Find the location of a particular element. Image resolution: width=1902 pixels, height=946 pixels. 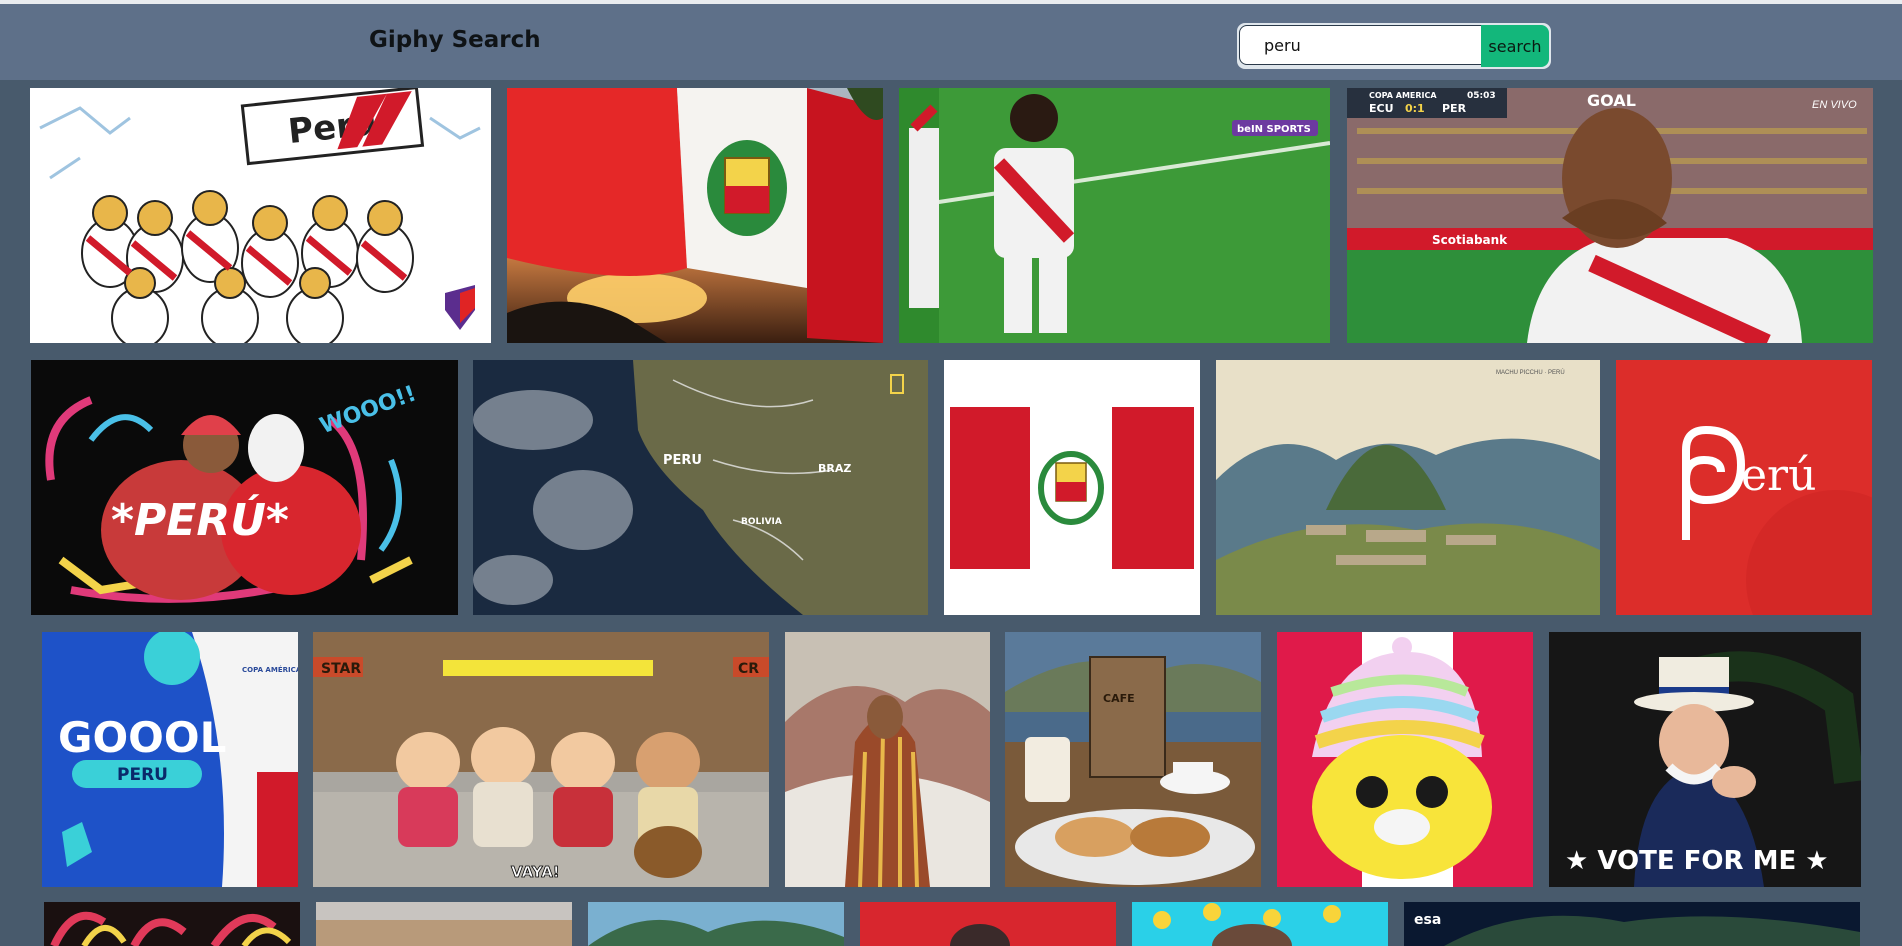

gif-goool-peru: COPA AMÉRICA GOOOL PERU is located at coordinates (170, 759).